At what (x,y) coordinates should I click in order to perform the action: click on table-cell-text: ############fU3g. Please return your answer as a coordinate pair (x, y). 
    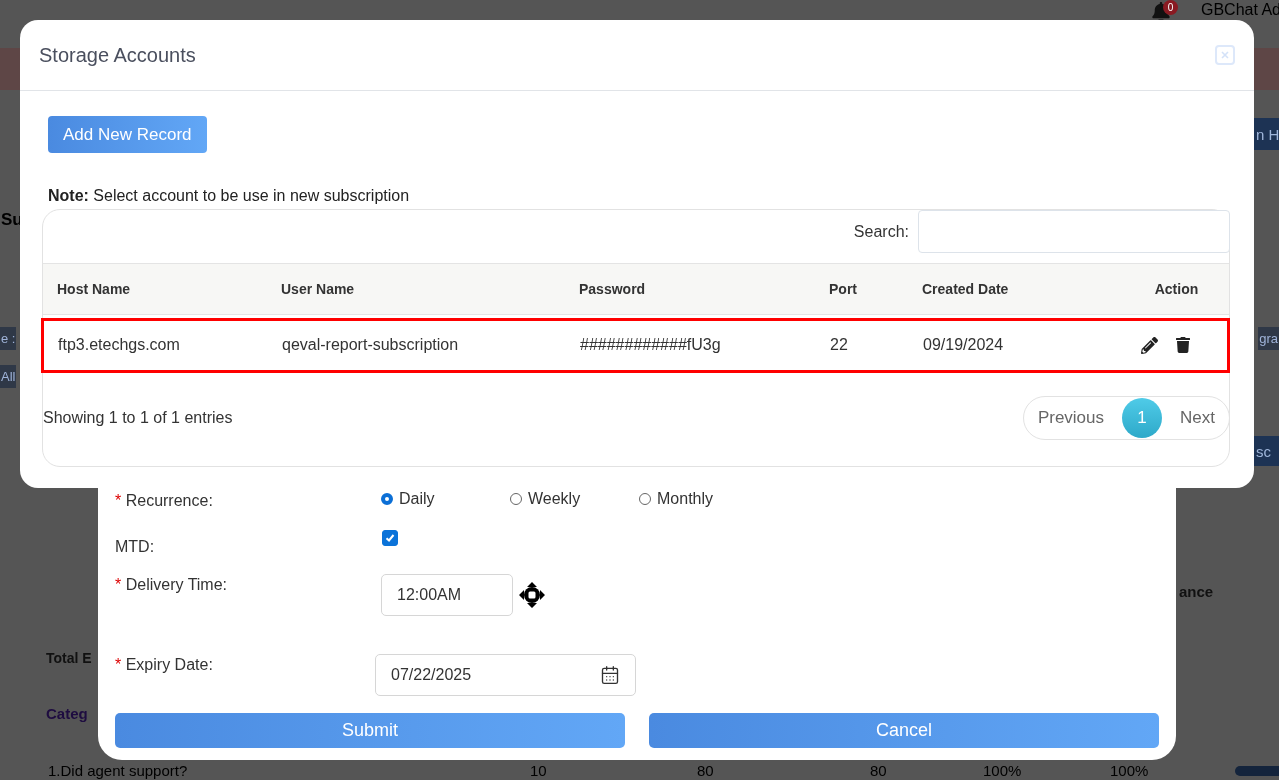
    Looking at the image, I should click on (651, 345).